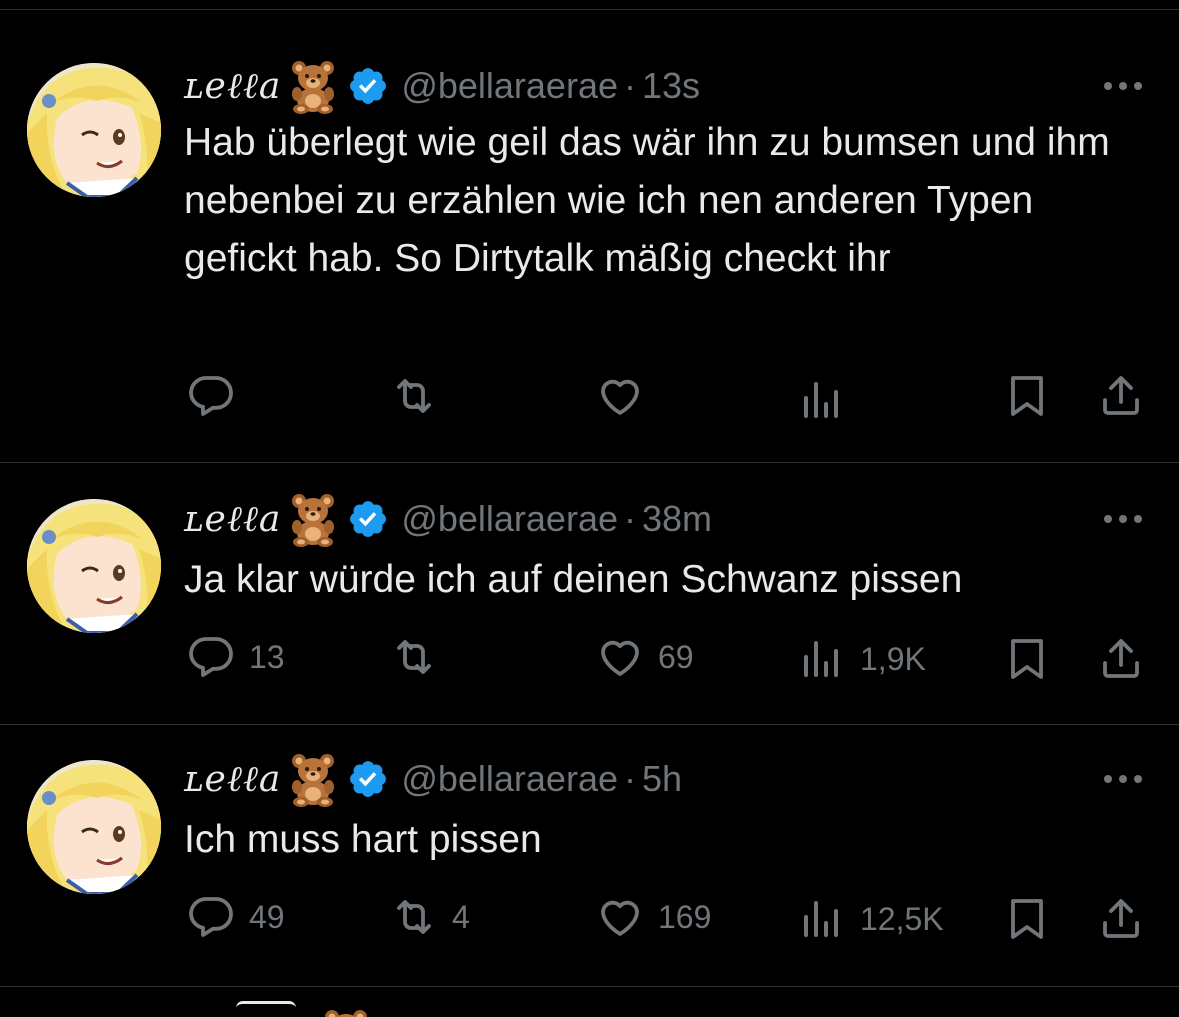  I want to click on timestamp: 38m, so click(677, 519).